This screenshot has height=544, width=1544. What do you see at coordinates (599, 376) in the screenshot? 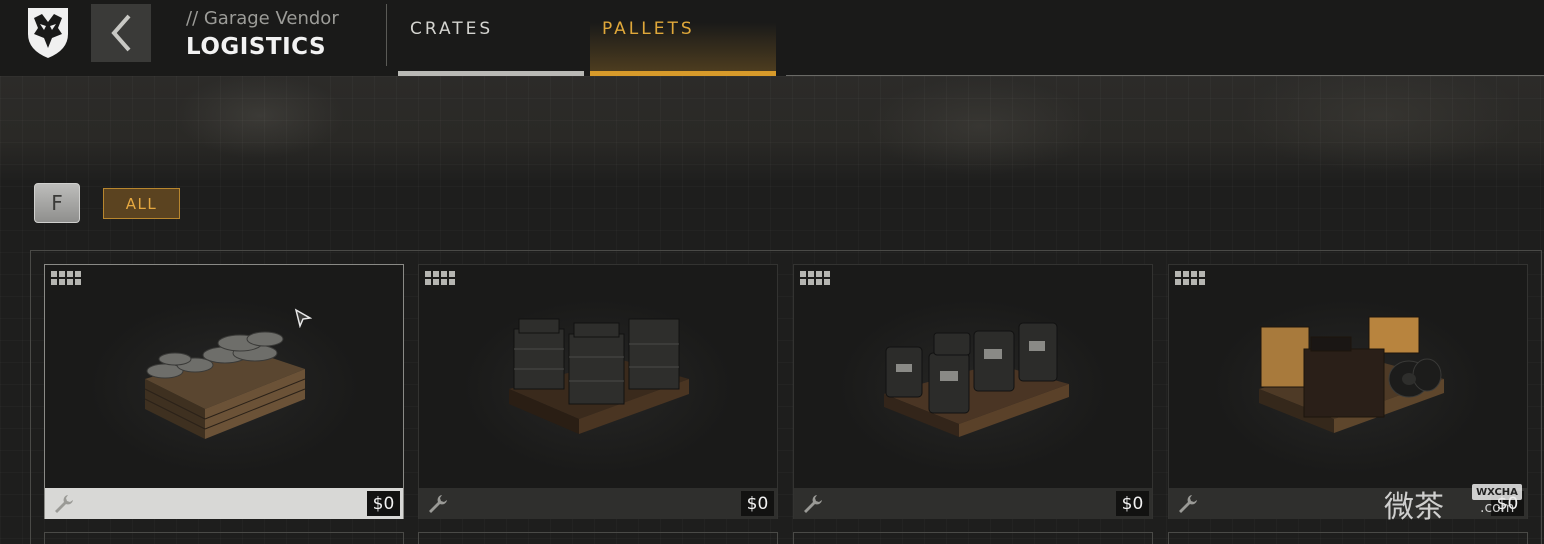
I see `ammo-crates-image` at bounding box center [599, 376].